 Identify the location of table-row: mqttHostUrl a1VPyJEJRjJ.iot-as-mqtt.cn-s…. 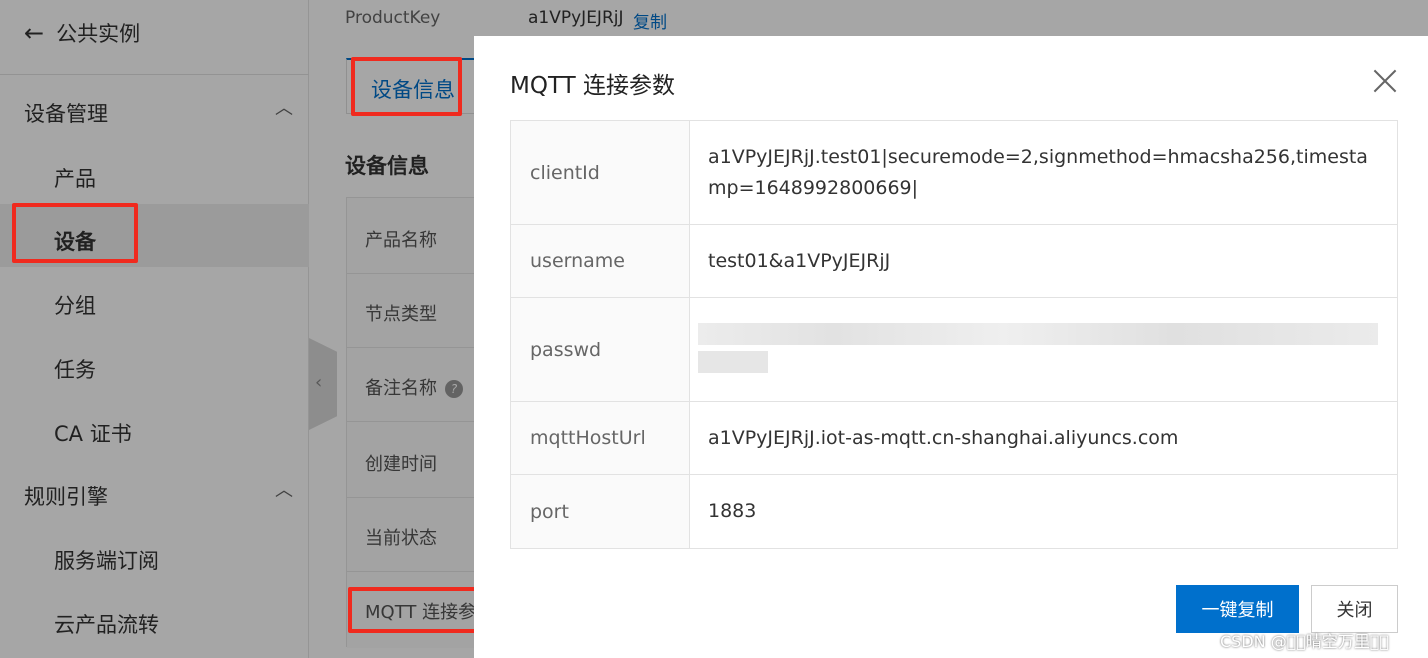
(954, 438).